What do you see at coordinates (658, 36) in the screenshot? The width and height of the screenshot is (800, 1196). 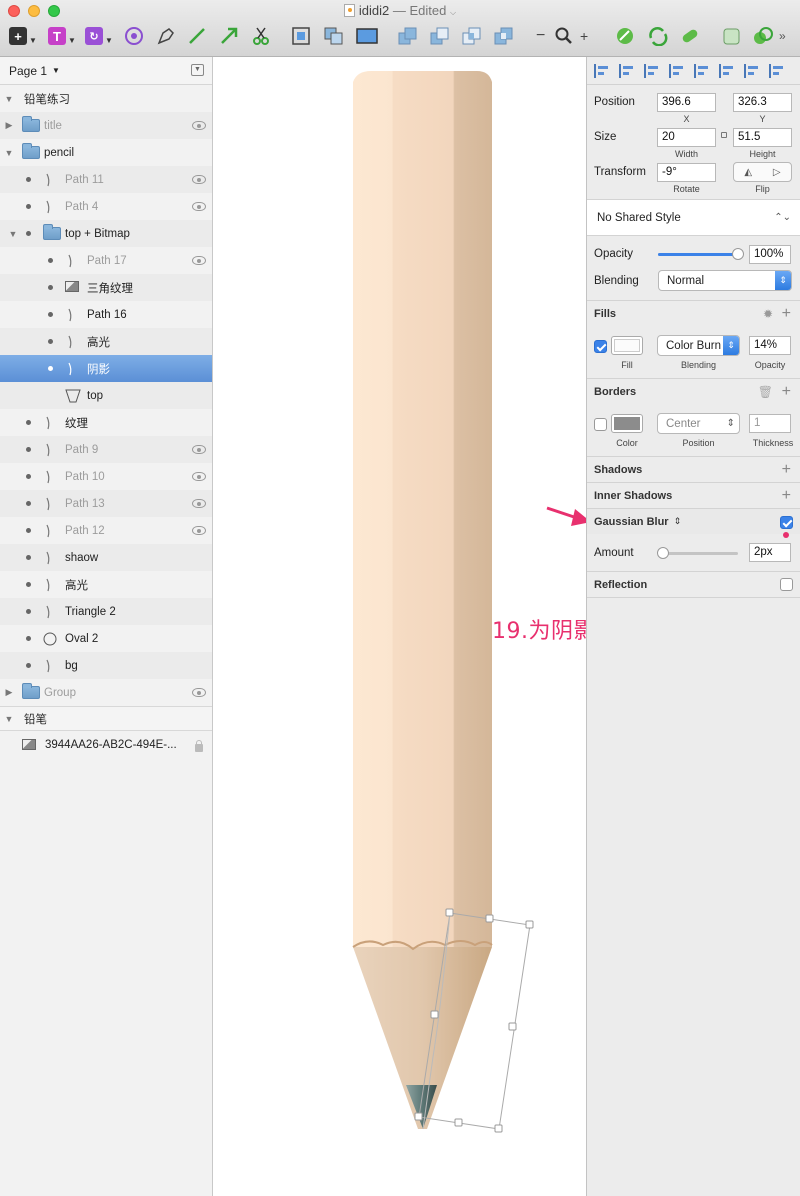 I see `rotate-button` at bounding box center [658, 36].